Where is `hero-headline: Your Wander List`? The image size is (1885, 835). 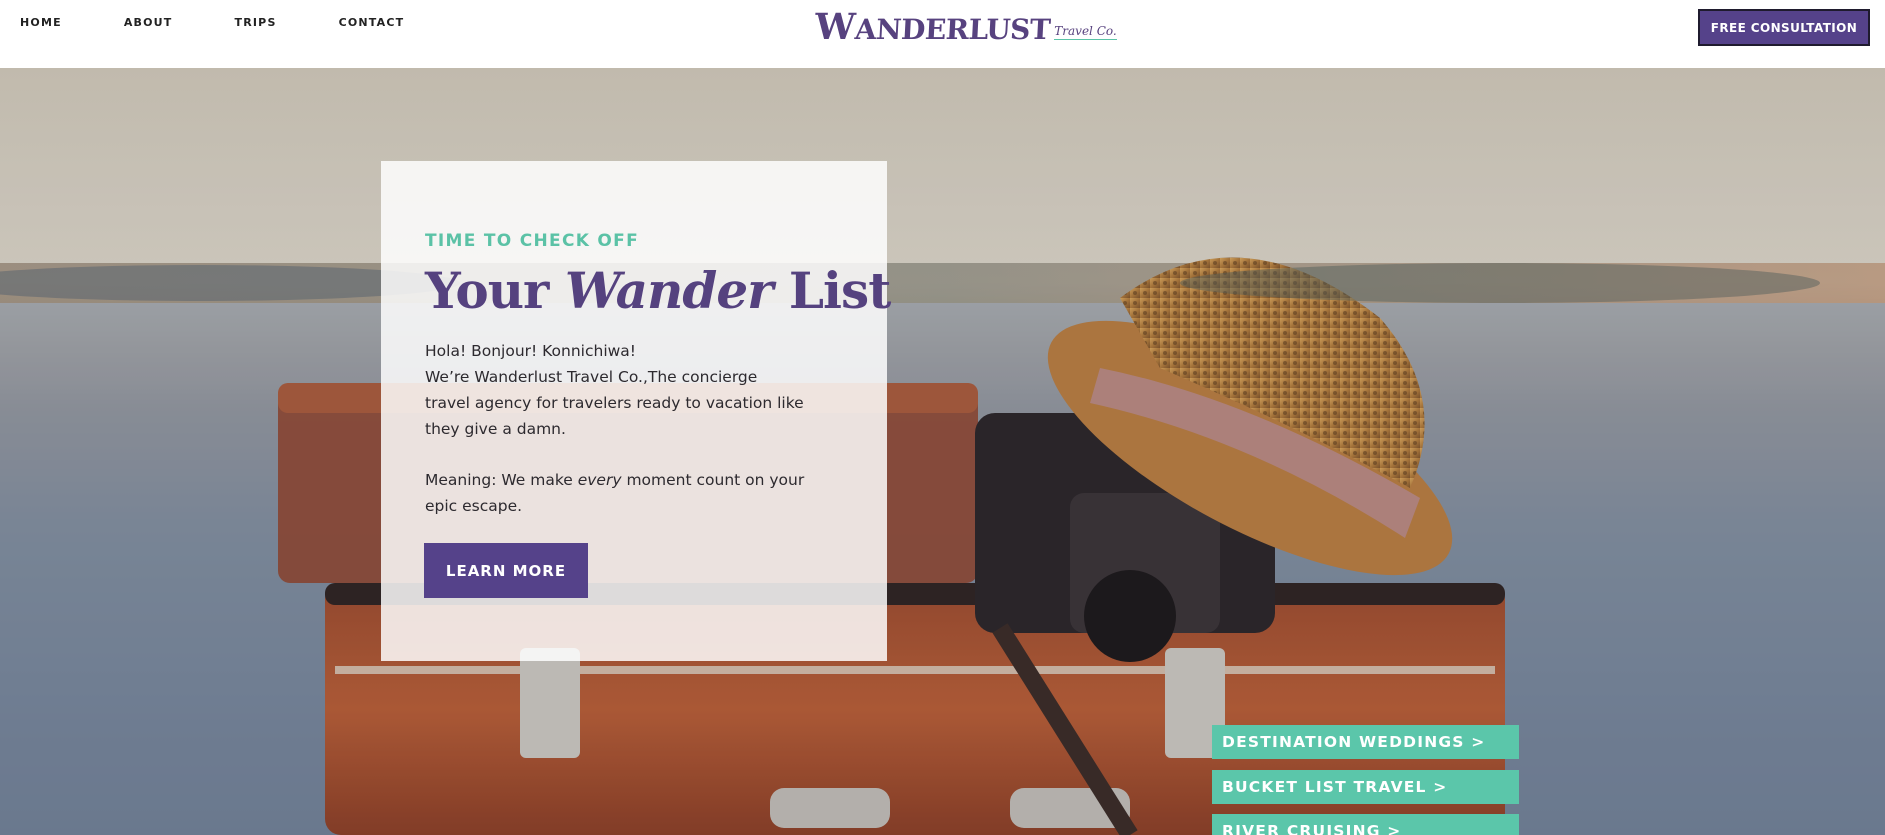 hero-headline: Your Wander List is located at coordinates (658, 290).